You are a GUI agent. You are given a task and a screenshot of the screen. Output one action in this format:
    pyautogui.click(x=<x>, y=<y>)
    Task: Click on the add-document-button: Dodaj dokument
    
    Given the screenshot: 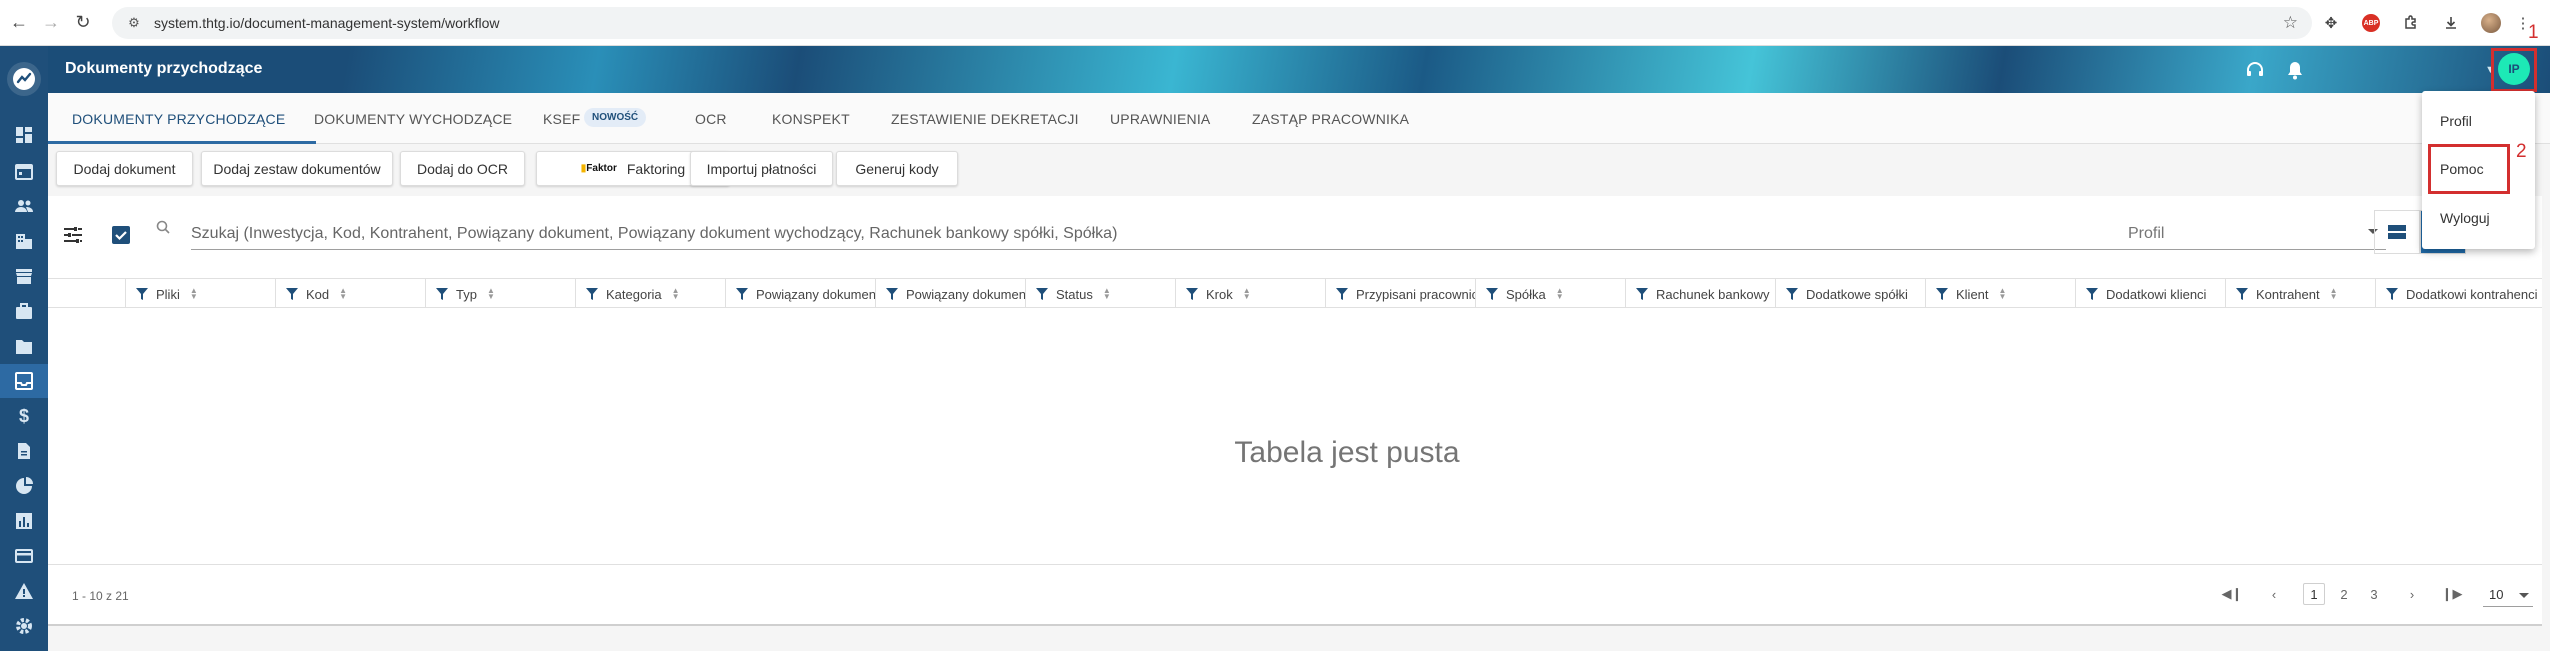 What is the action you would take?
    pyautogui.click(x=124, y=168)
    